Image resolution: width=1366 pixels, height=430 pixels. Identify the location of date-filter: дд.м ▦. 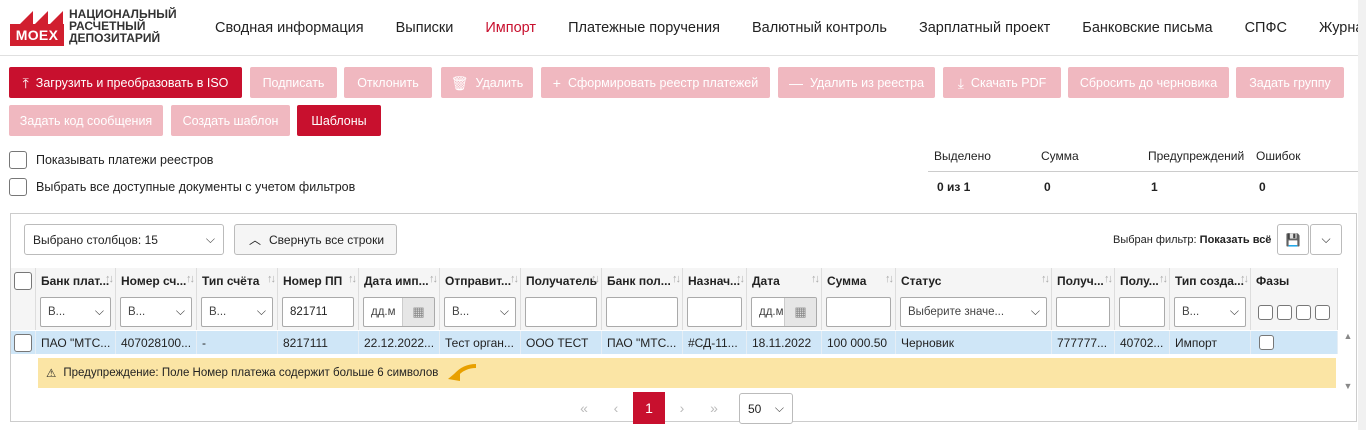
(784, 312).